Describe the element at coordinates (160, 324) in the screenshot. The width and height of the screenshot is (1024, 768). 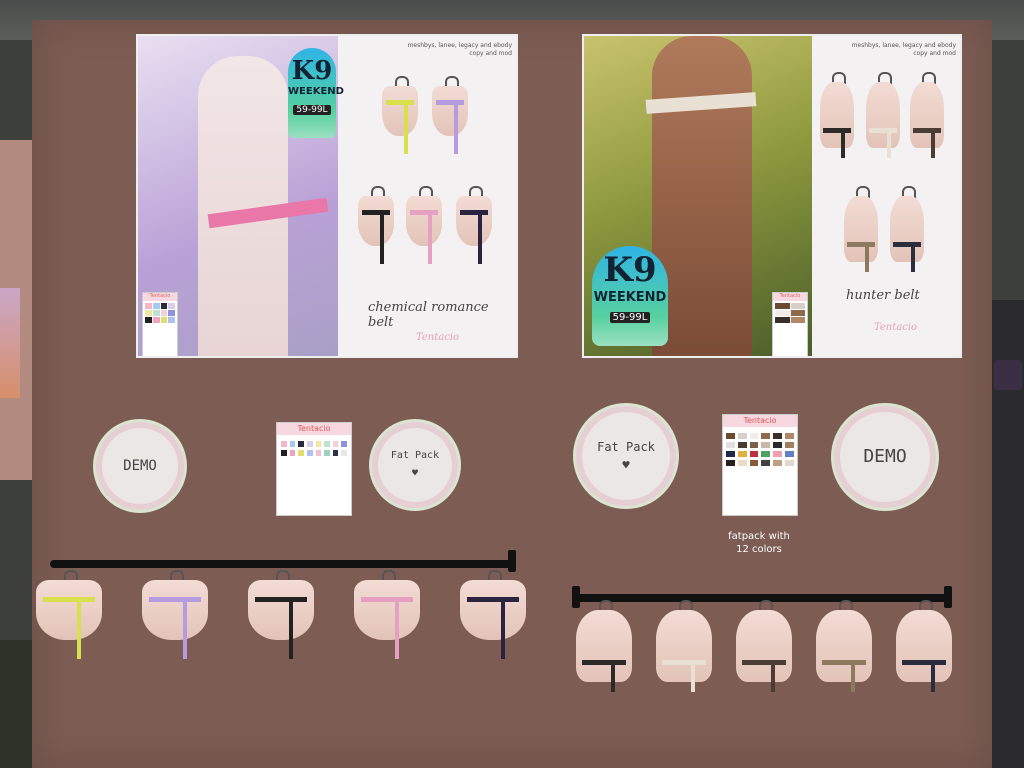
I see `mini-color-card: Tentacio` at that location.